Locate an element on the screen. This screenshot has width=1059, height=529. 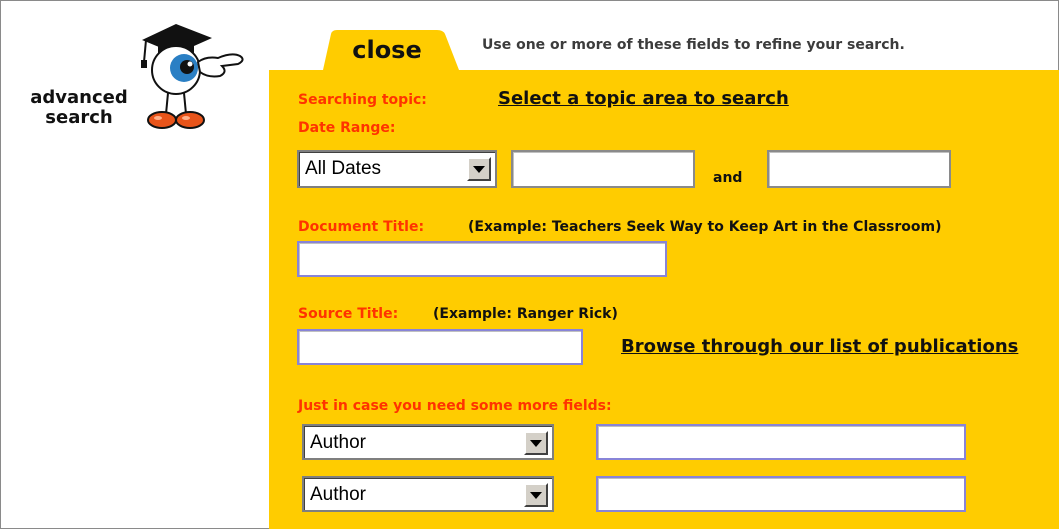
extra-field-select-1: Author is located at coordinates (428, 442).